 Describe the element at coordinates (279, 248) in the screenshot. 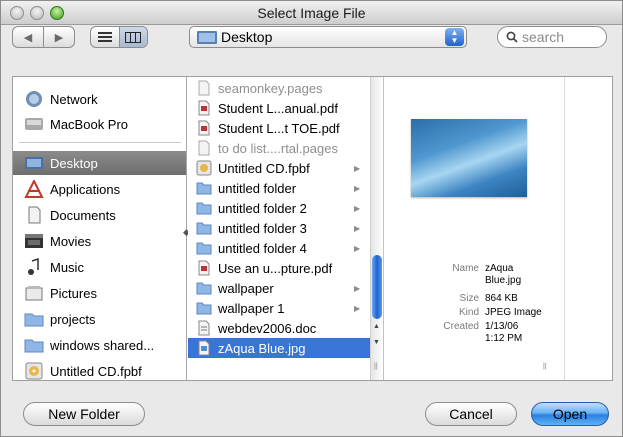

I see `list-item: untitled folder 4 ▶` at that location.